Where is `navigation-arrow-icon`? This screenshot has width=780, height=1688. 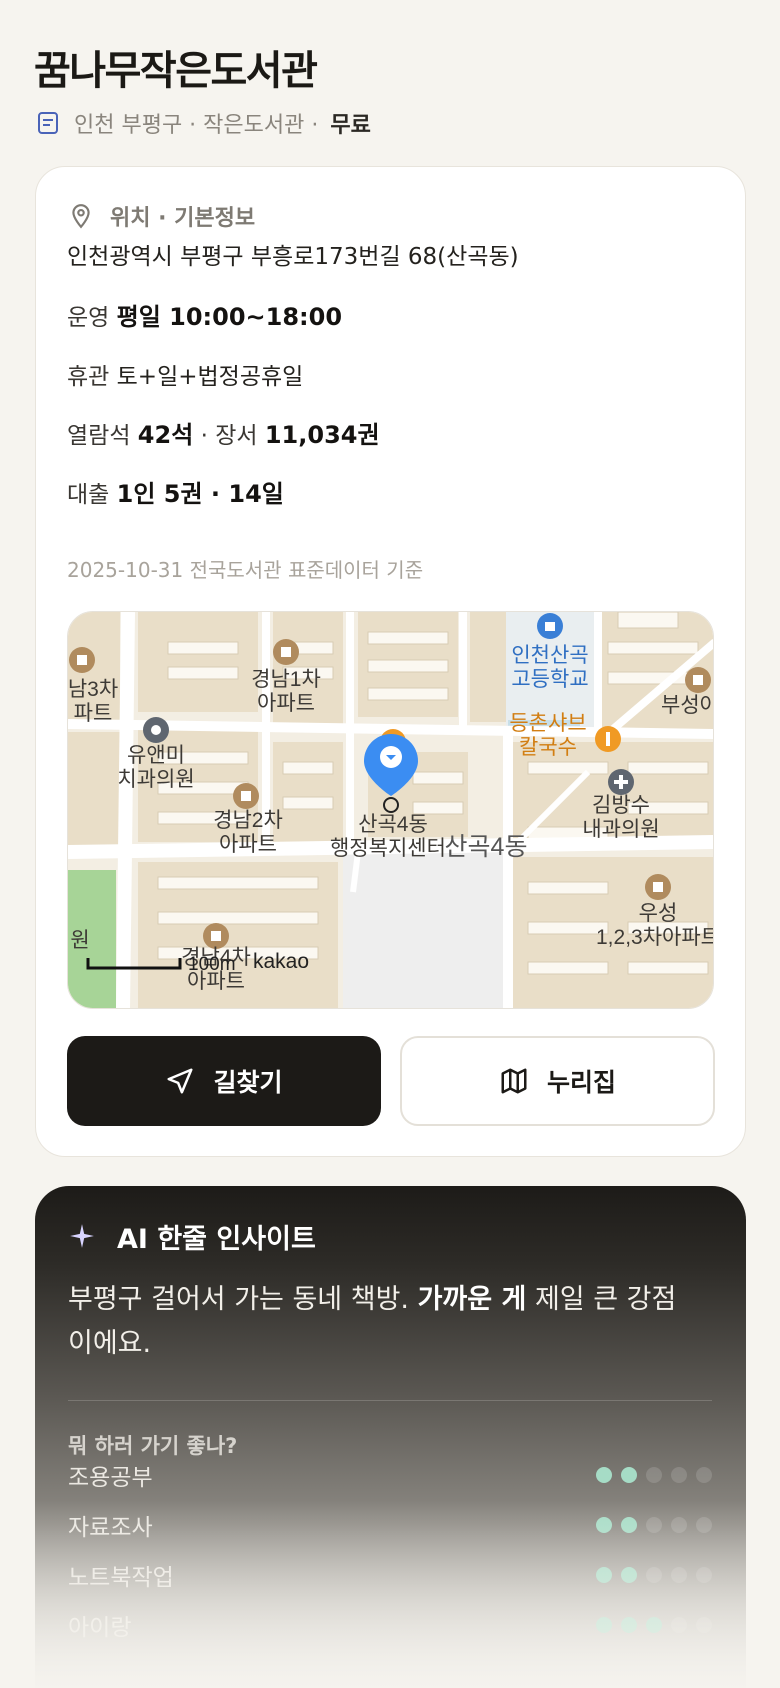
navigation-arrow-icon is located at coordinates (180, 1081).